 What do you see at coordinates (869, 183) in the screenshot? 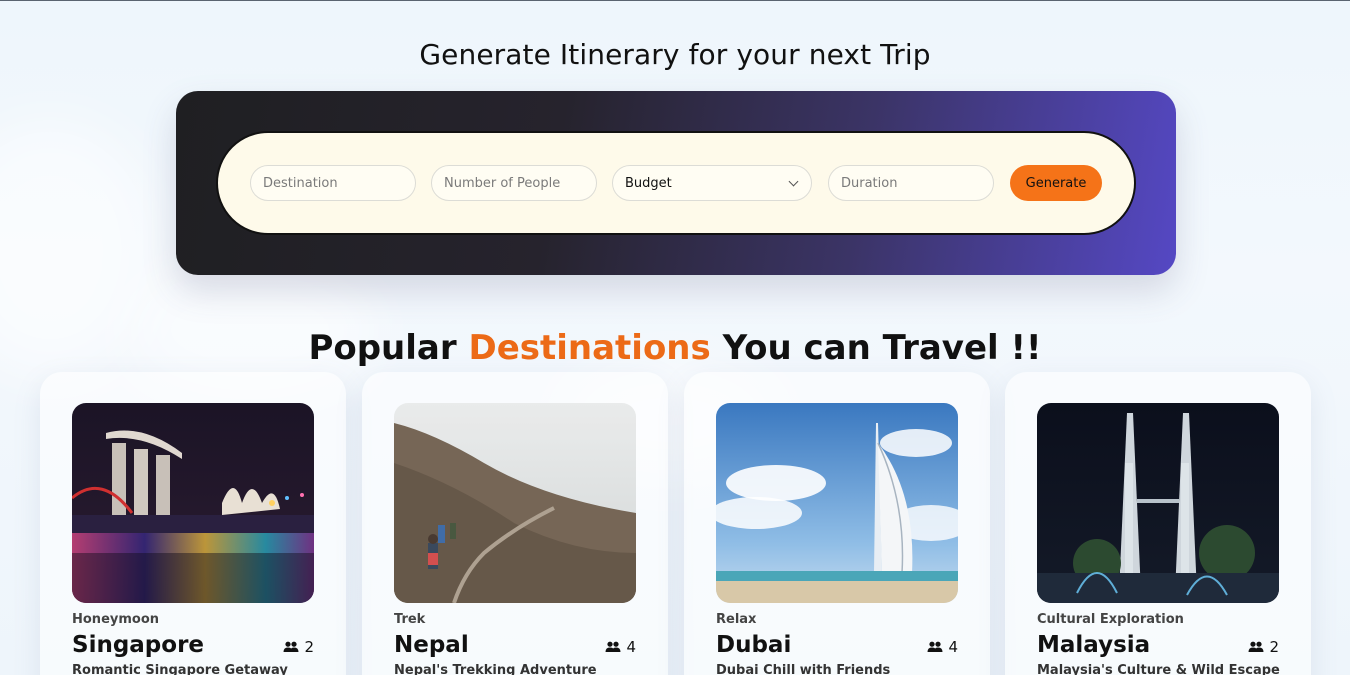
I see `duration-placeholder: Duration` at bounding box center [869, 183].